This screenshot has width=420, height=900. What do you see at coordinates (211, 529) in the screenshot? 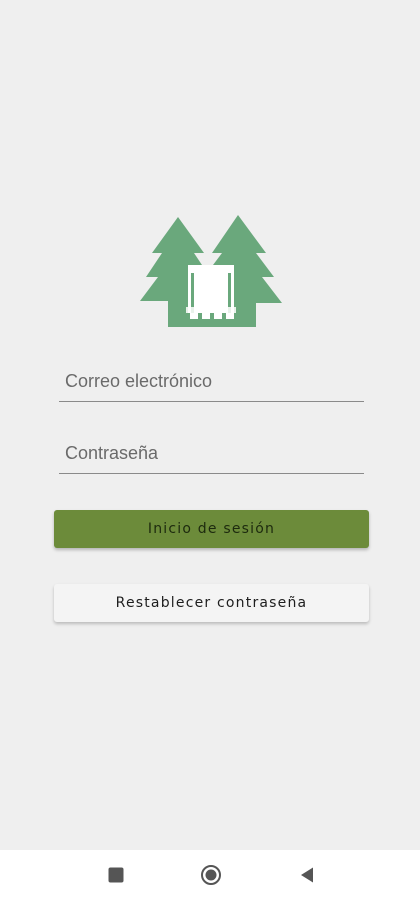
I see `login-button: Inicio de sesión` at bounding box center [211, 529].